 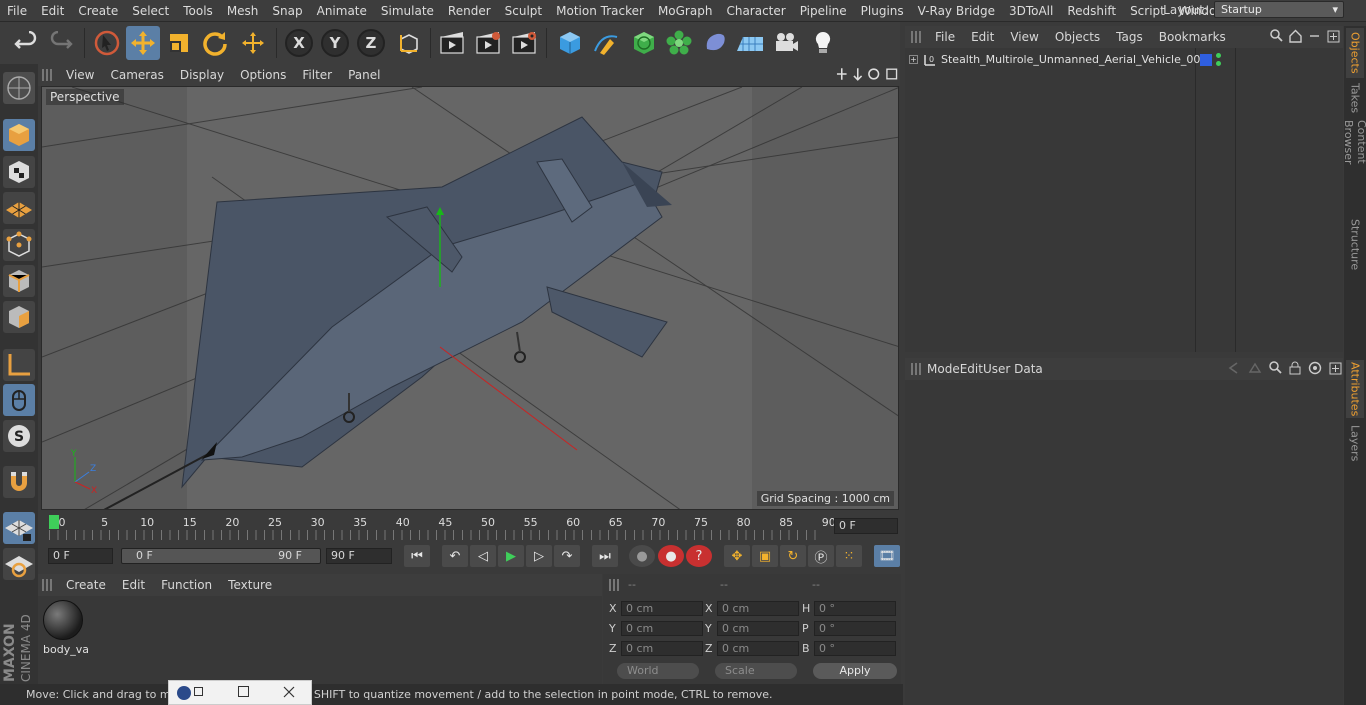 I want to click on tab-layers: Layers, so click(x=1355, y=443).